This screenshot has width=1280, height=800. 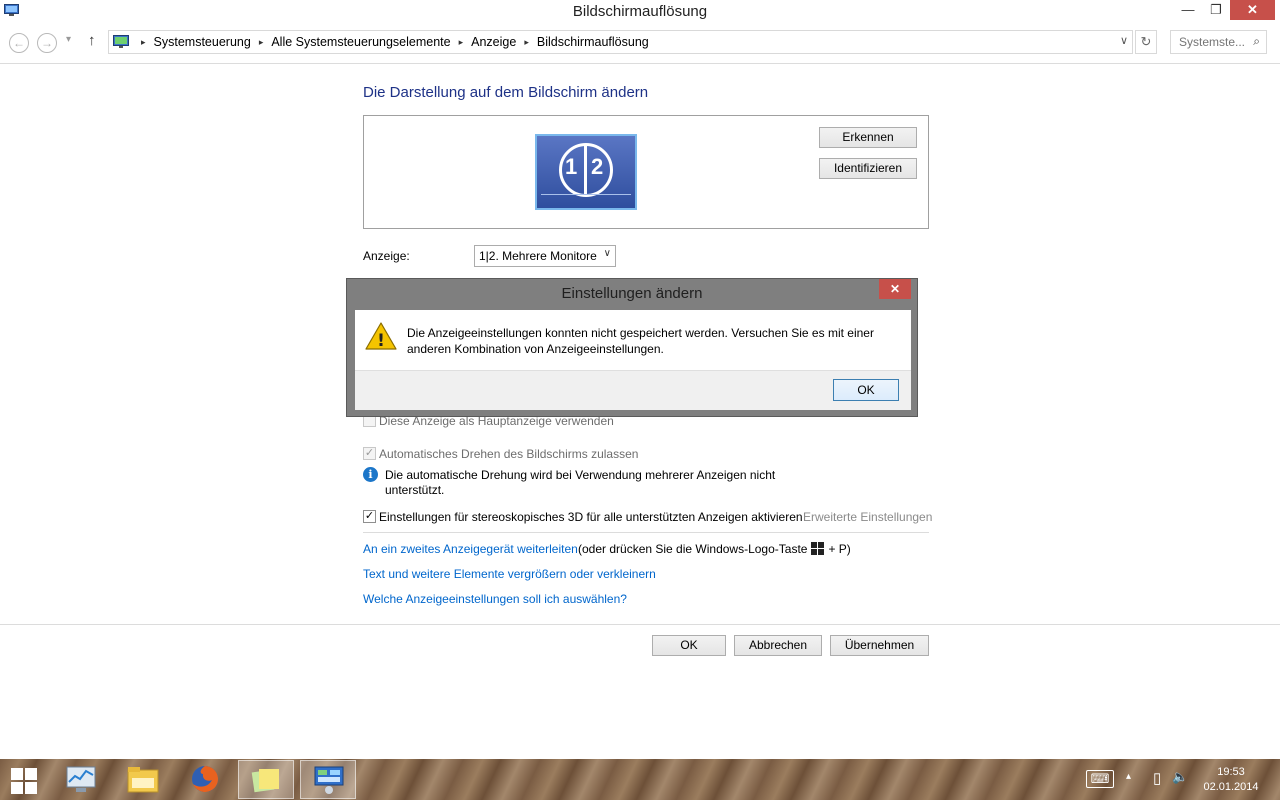 I want to click on taskbar-control-panel, so click(x=328, y=779).